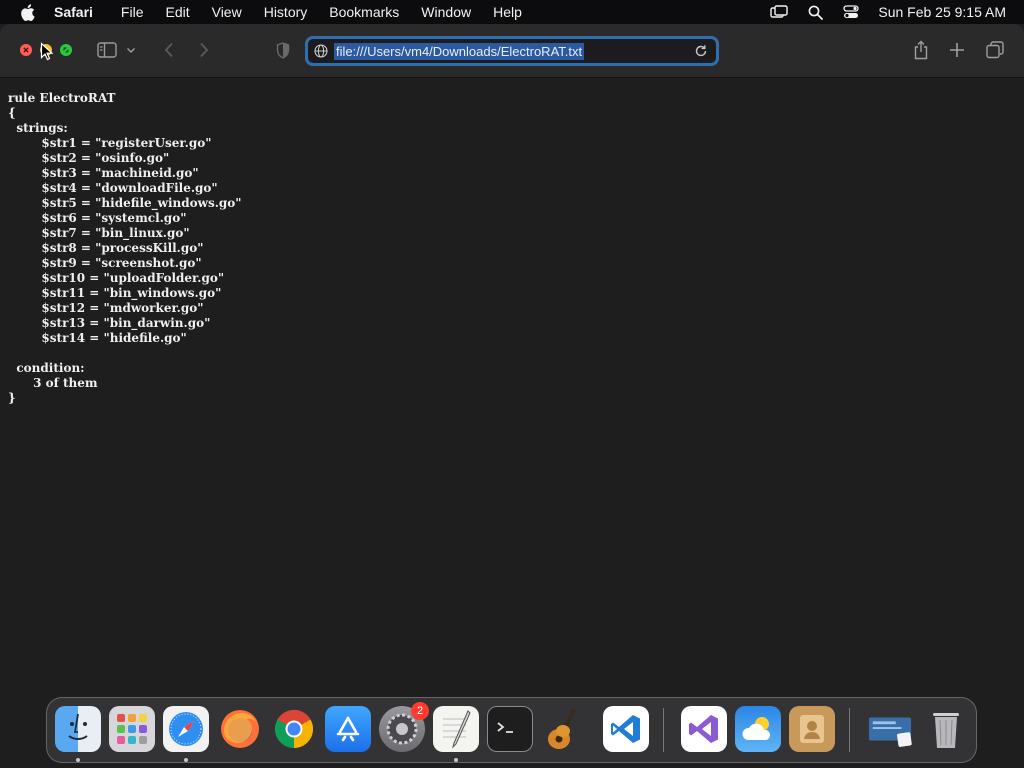 This screenshot has width=1024, height=768. I want to click on globe-icon, so click(322, 51).